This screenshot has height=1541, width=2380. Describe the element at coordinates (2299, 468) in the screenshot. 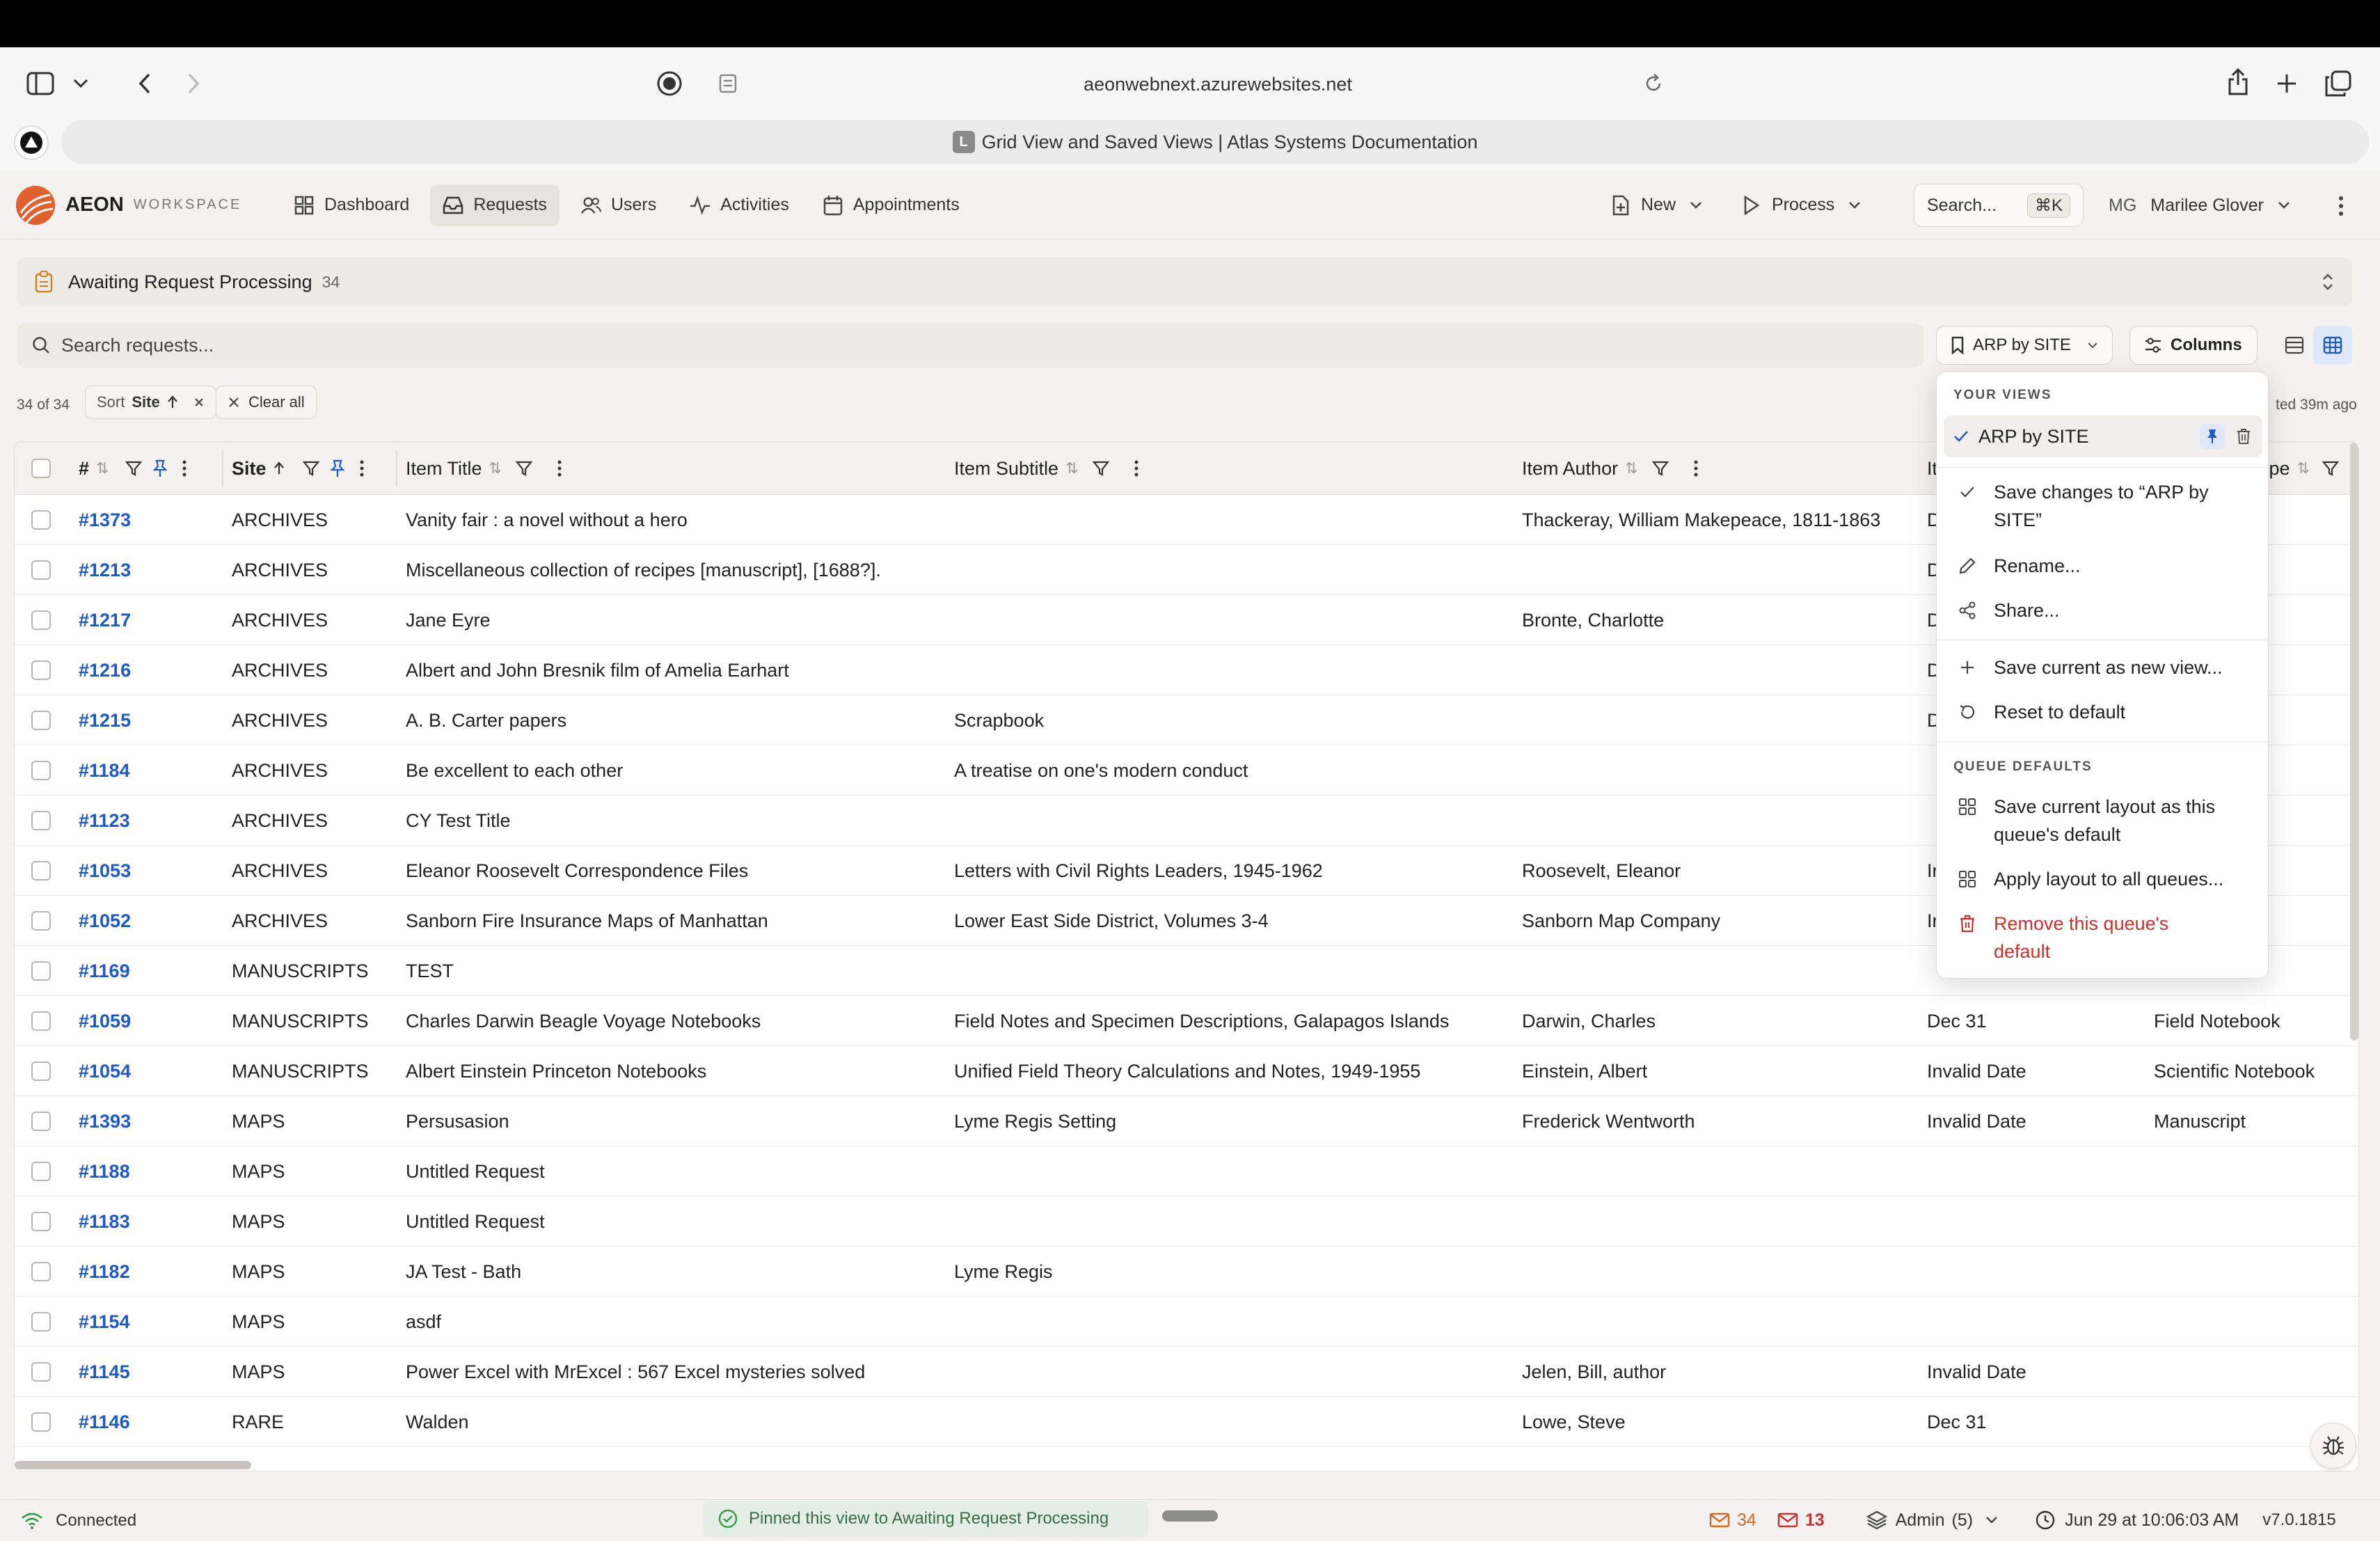

I see `column-header-type: ype ⇅` at that location.